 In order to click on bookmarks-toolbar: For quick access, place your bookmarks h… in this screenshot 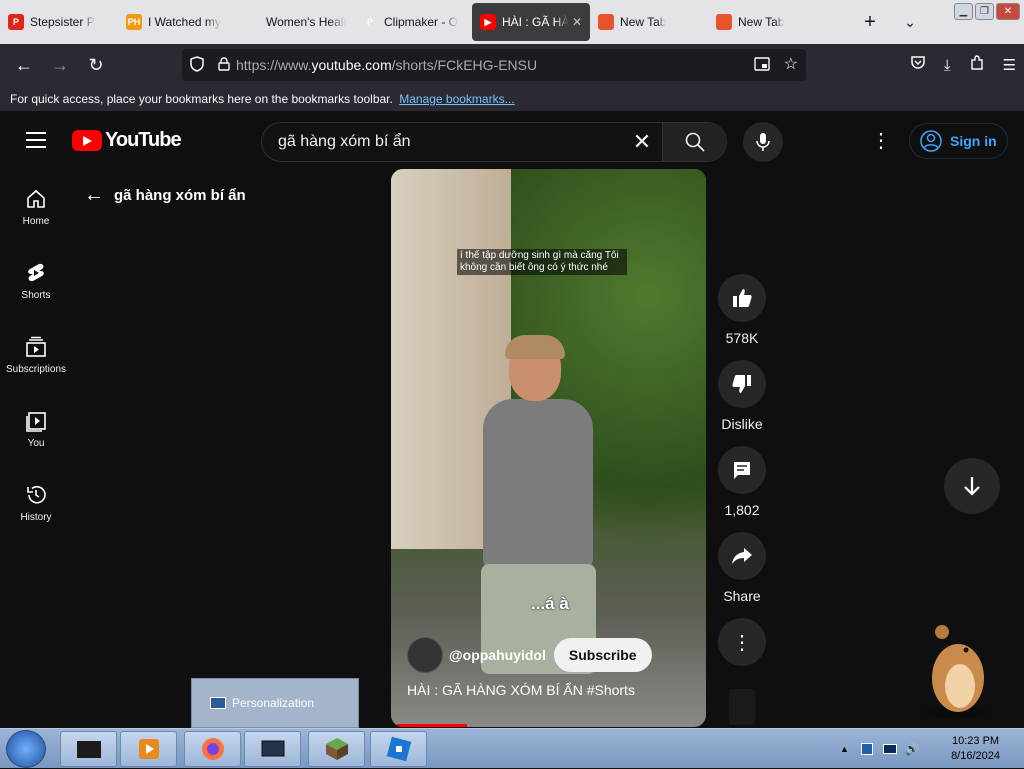, I will do `click(512, 99)`.